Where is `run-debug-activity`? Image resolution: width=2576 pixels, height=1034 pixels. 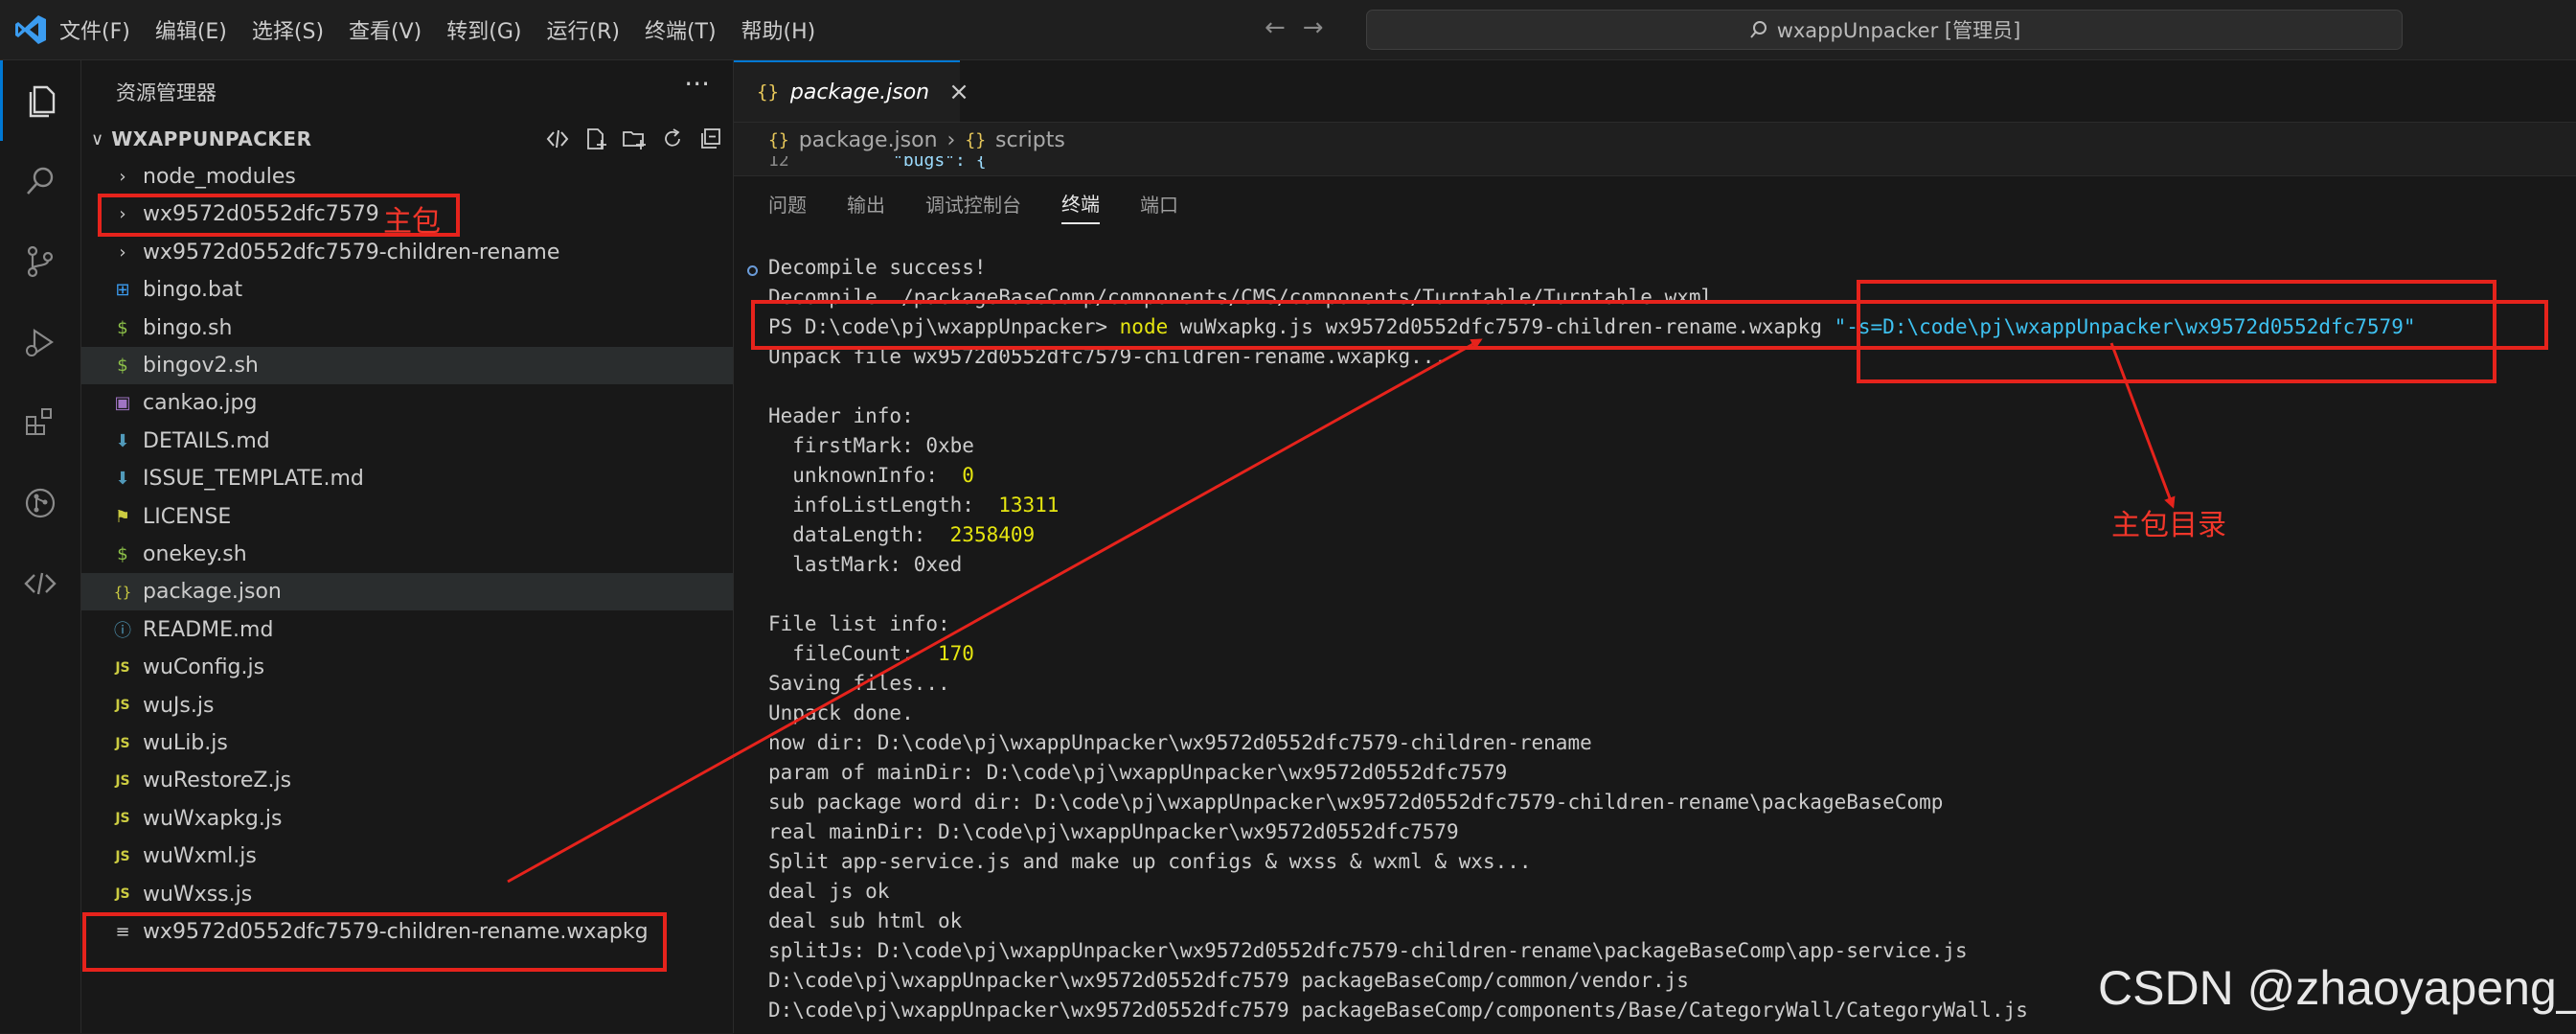 run-debug-activity is located at coordinates (40, 342).